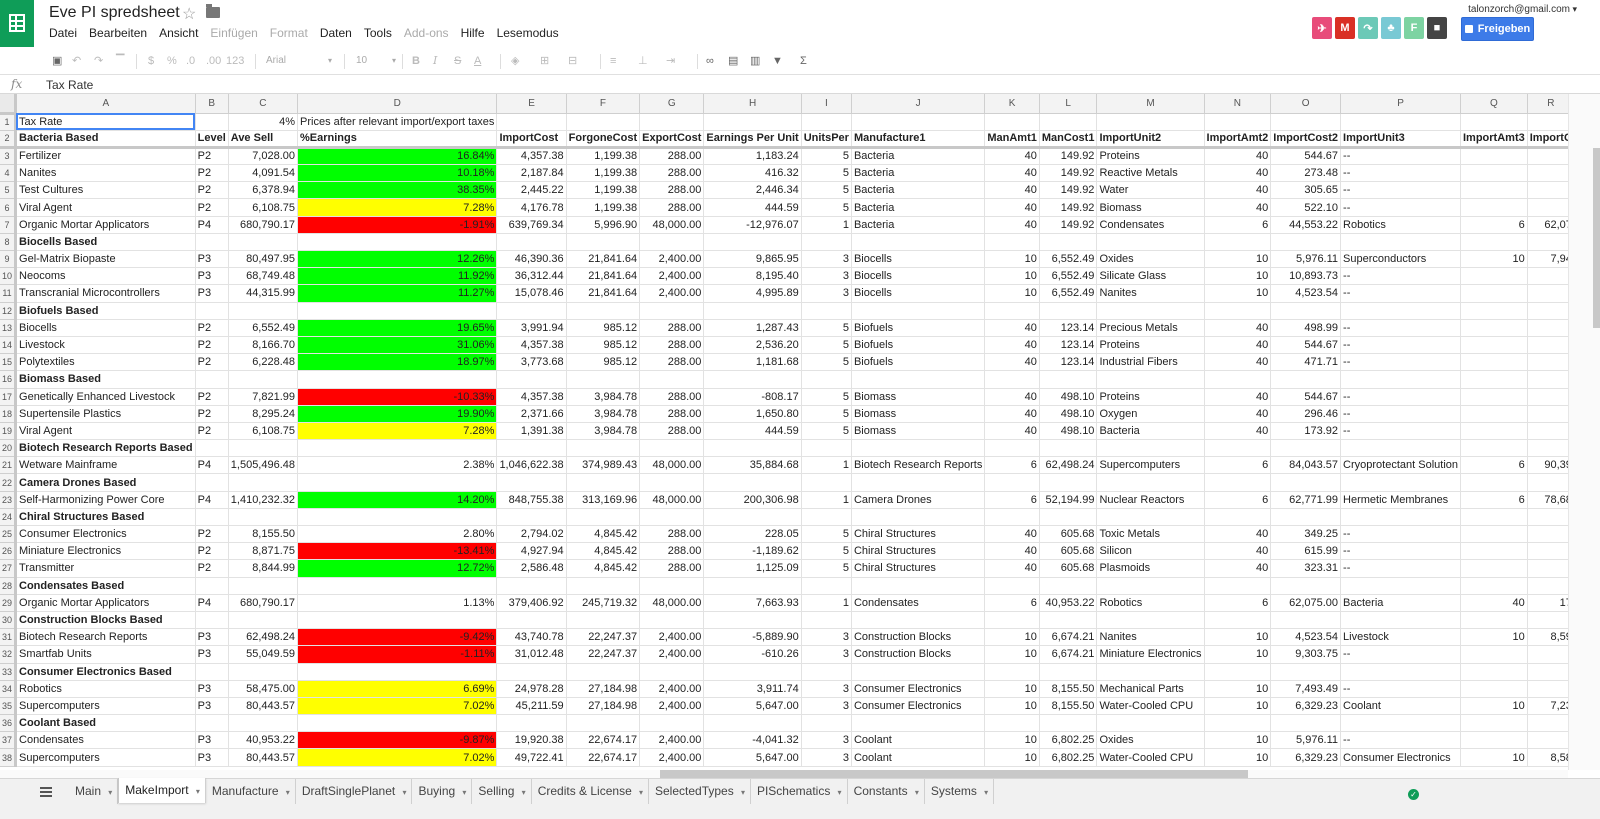 This screenshot has height=819, width=1600. What do you see at coordinates (1068, 362) in the screenshot?
I see `cell: 123.14` at bounding box center [1068, 362].